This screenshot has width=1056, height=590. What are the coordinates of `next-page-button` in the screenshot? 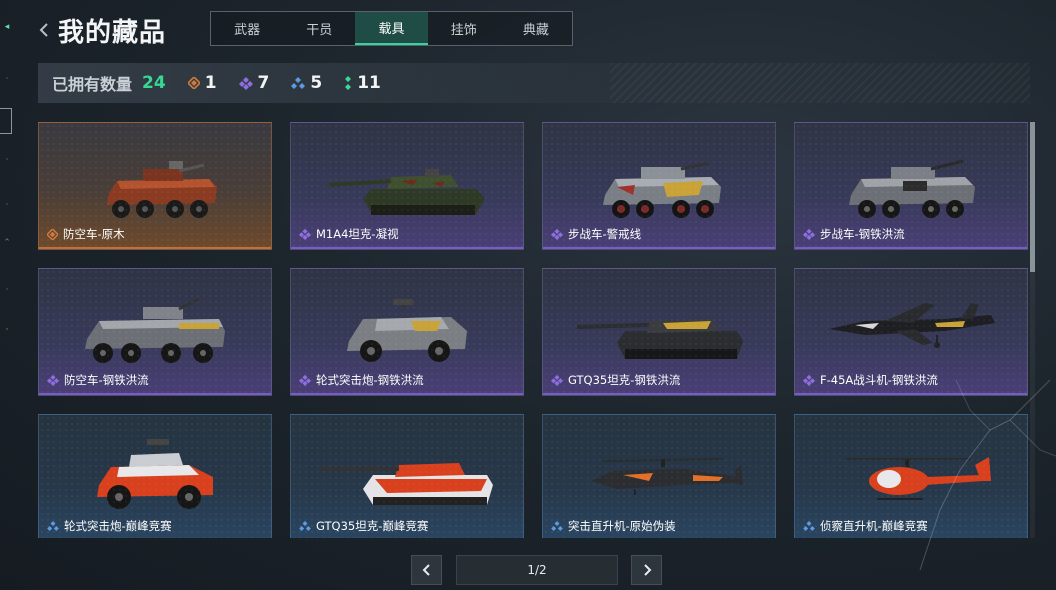 It's located at (646, 570).